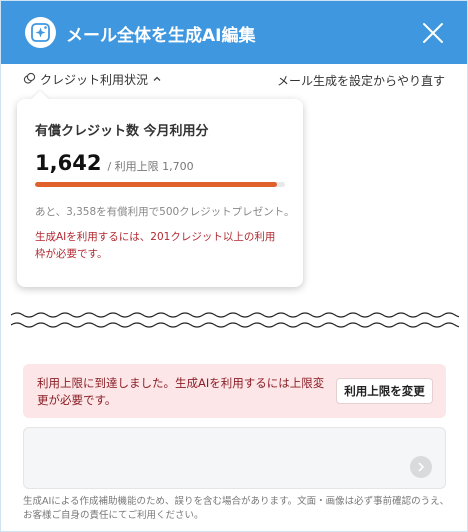 The width and height of the screenshot is (468, 532). I want to click on alert-message: 利用上限に到達しました。生成AIを利用するには上限変更が必要です。, so click(181, 391).